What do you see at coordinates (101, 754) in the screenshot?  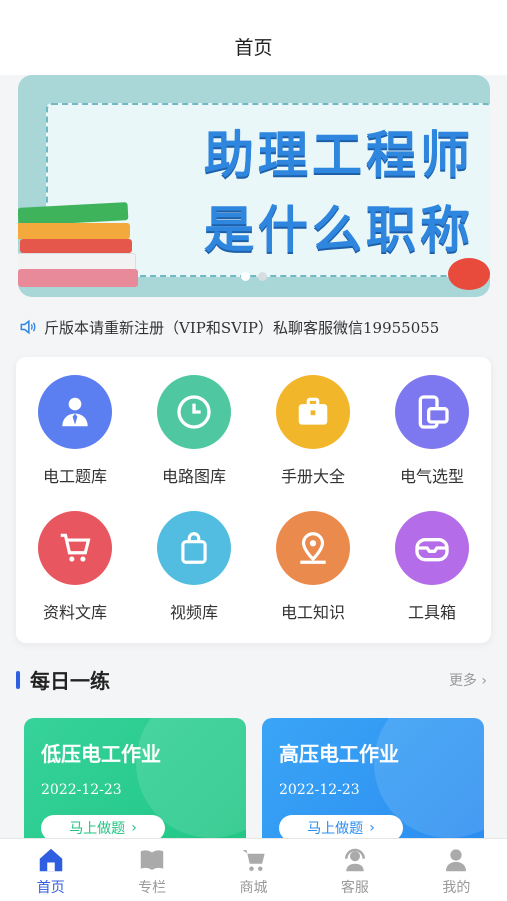 I see `practice-title: 低压电工作业` at bounding box center [101, 754].